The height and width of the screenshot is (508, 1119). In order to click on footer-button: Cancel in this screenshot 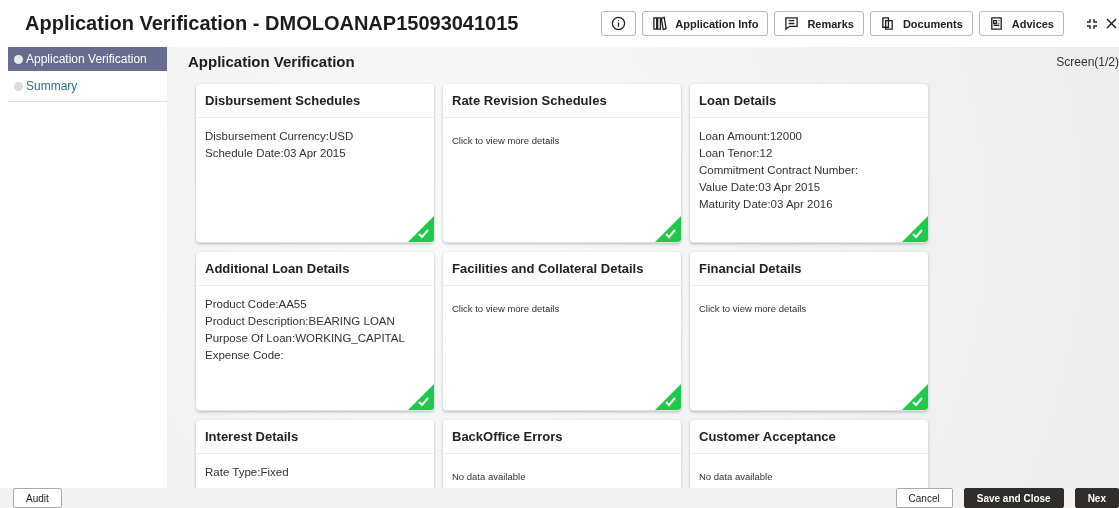, I will do `click(924, 498)`.